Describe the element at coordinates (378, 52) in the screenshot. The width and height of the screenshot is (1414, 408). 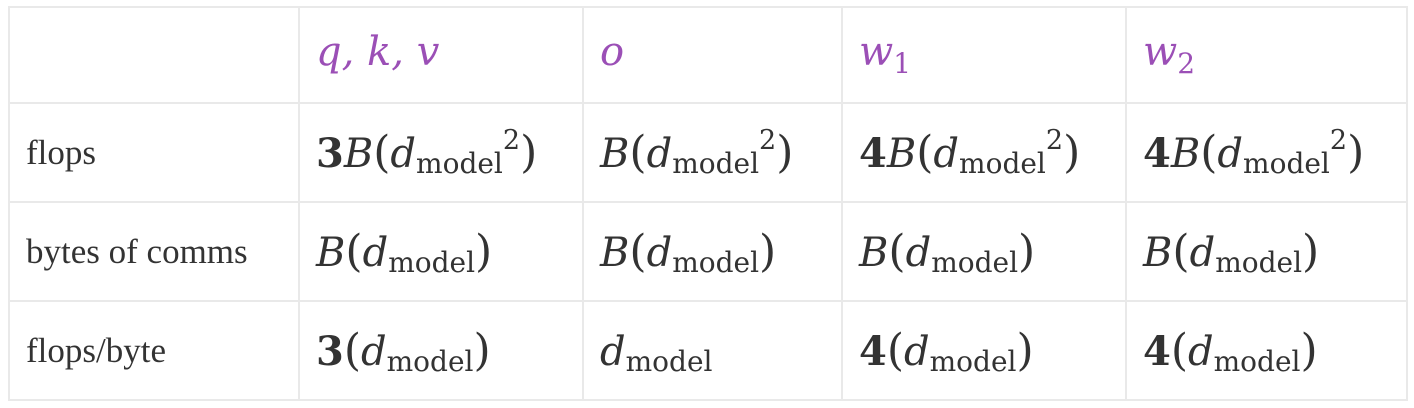
I see `column-header-label: q, k, v` at that location.